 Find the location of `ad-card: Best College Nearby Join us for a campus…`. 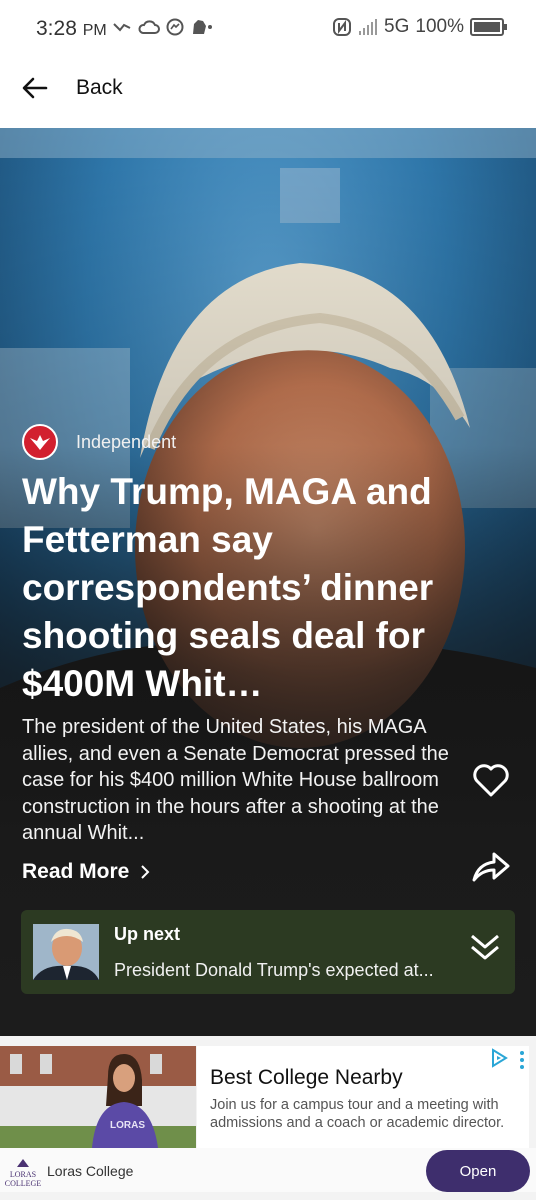

ad-card: Best College Nearby Join us for a campus… is located at coordinates (363, 1097).